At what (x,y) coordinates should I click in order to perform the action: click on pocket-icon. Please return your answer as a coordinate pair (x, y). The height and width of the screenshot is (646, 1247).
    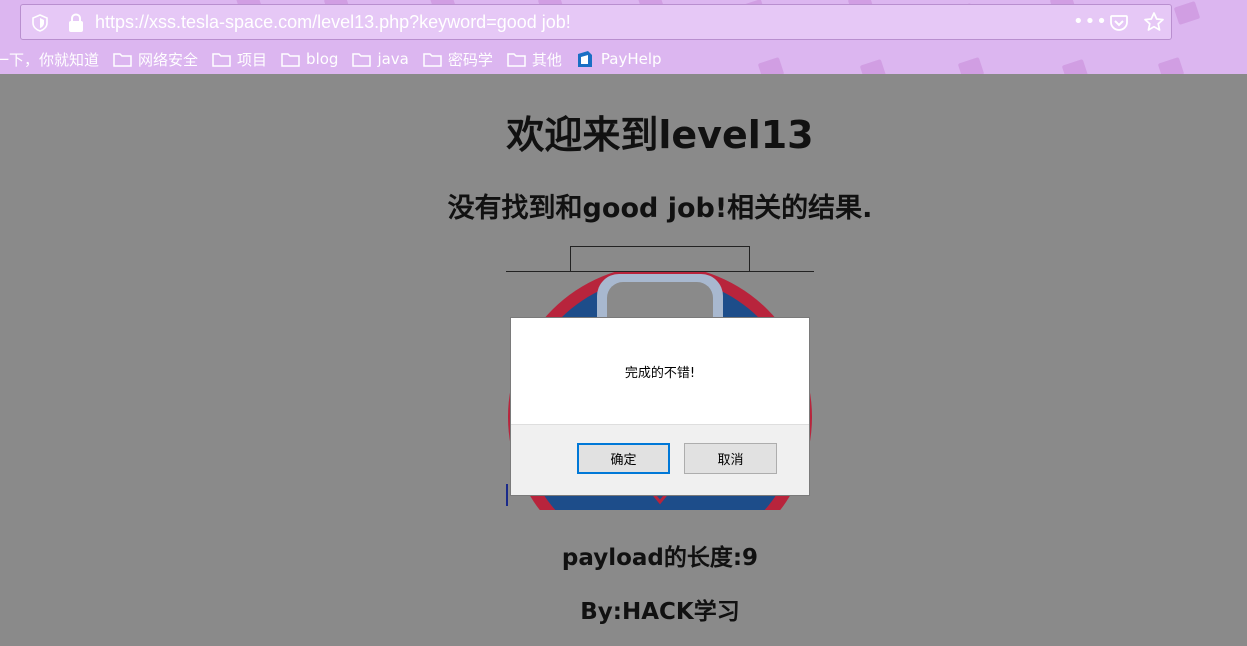
    Looking at the image, I should click on (1119, 23).